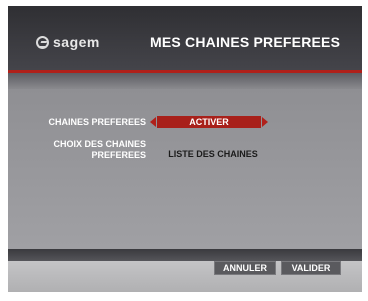 The height and width of the screenshot is (301, 368). Describe the element at coordinates (42, 42) in the screenshot. I see `sagem-logo-icon` at that location.